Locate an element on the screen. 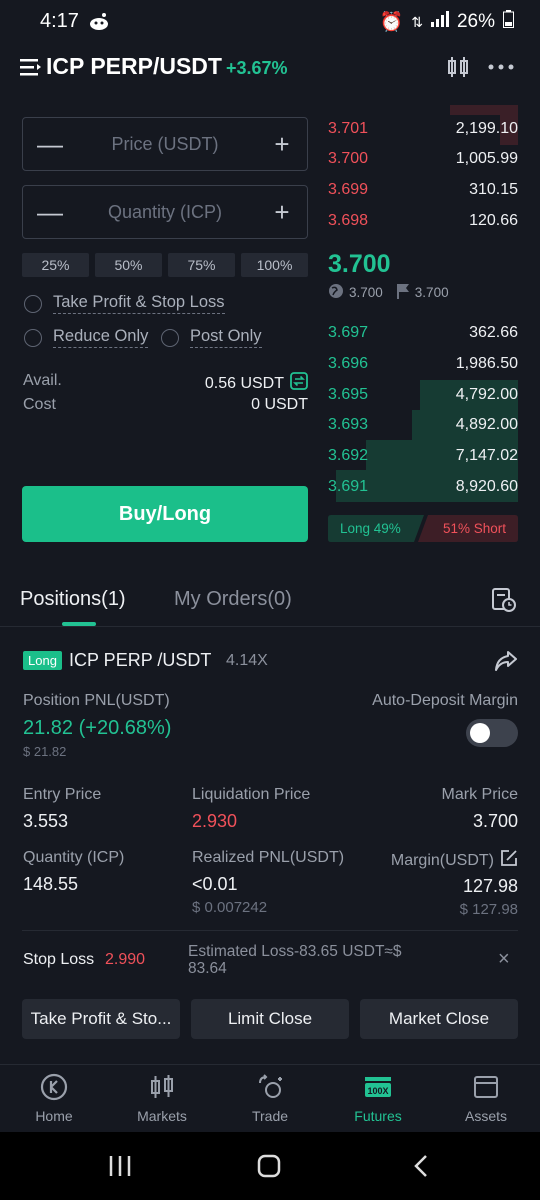 The image size is (540, 1200). nav-markets: Markets is located at coordinates (162, 1098).